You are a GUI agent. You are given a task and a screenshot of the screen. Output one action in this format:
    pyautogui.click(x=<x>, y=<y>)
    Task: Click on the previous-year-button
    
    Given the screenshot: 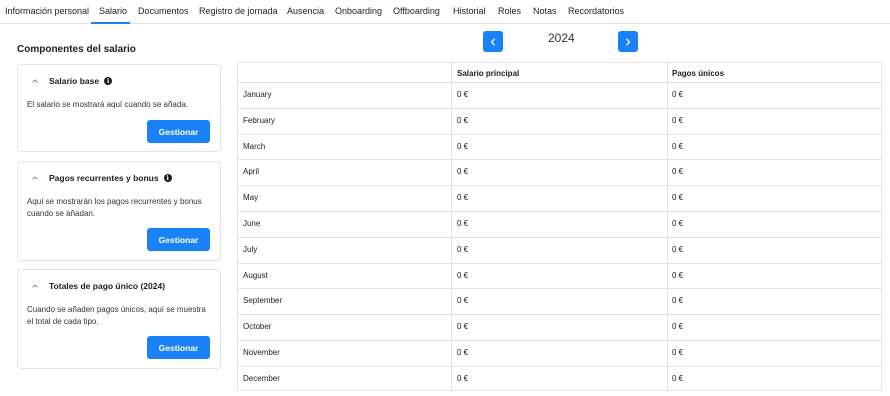 What is the action you would take?
    pyautogui.click(x=493, y=41)
    